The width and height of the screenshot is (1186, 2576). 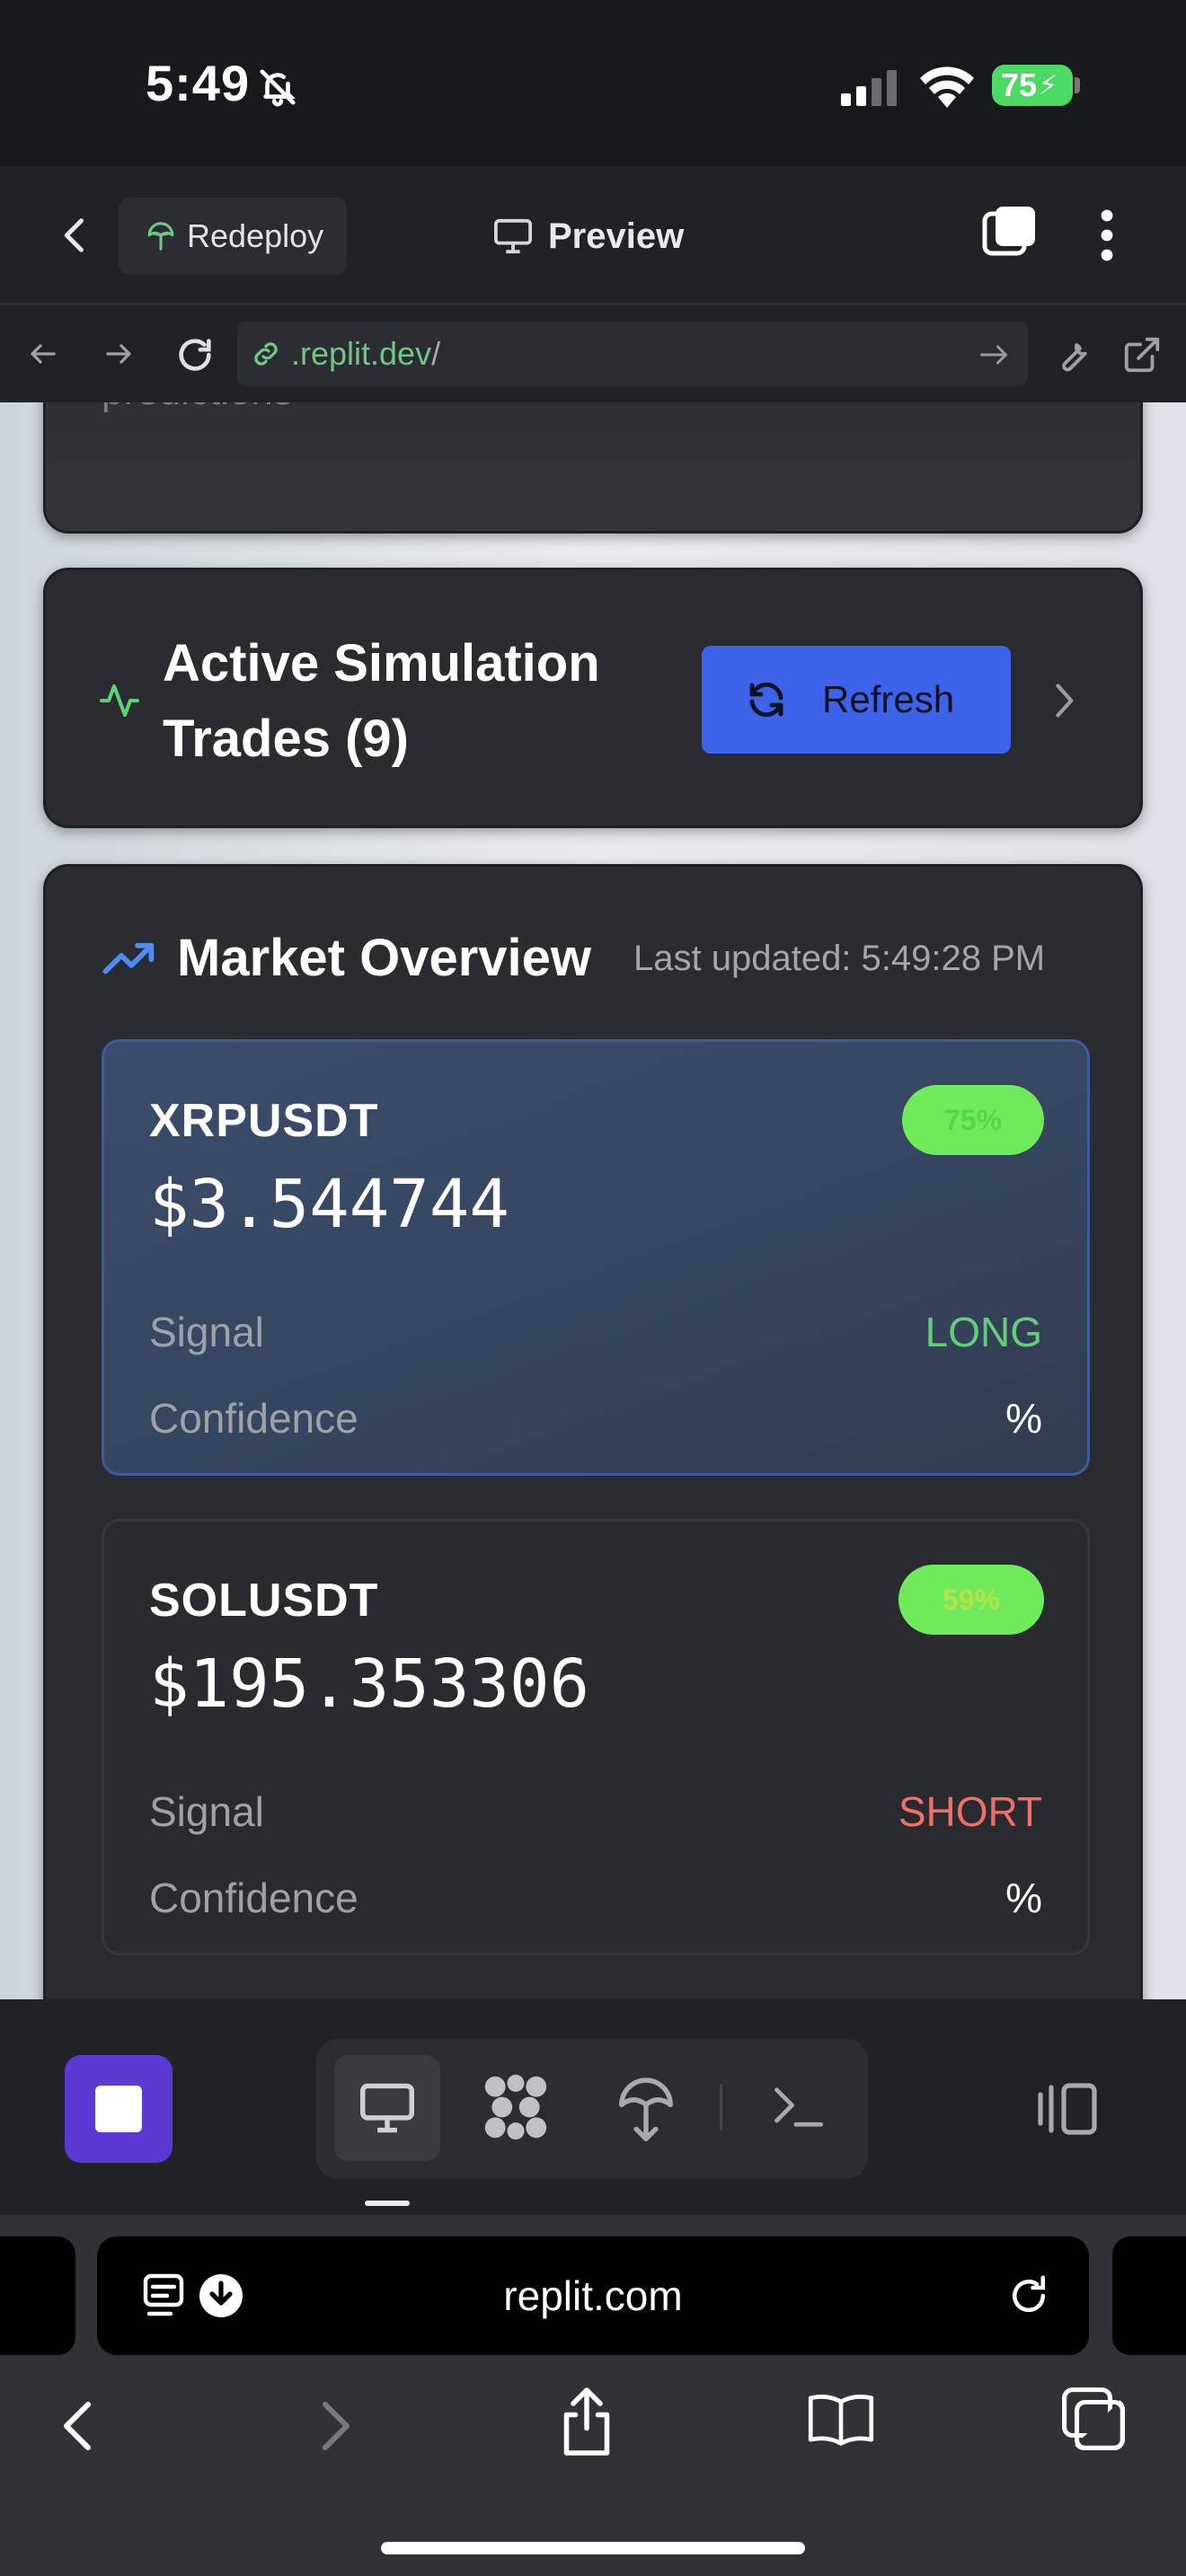 I want to click on more-options-icon, so click(x=1107, y=235).